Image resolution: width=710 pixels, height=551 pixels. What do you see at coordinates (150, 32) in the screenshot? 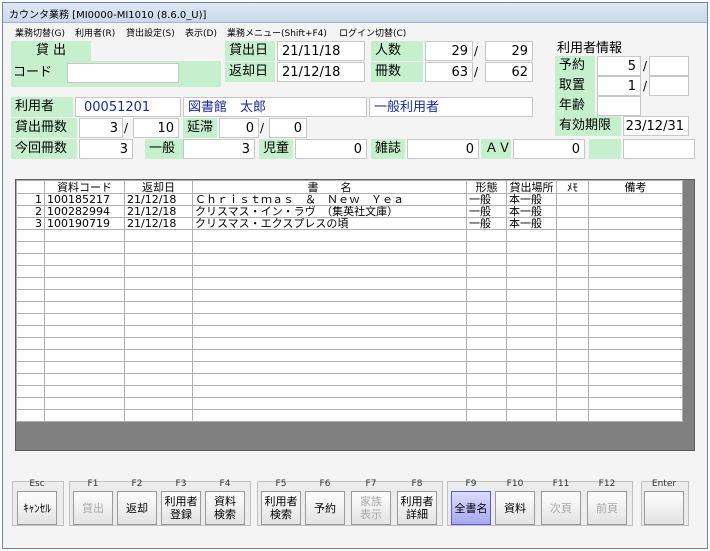
I see `menu-loan-settings: 貸出設定(S)` at bounding box center [150, 32].